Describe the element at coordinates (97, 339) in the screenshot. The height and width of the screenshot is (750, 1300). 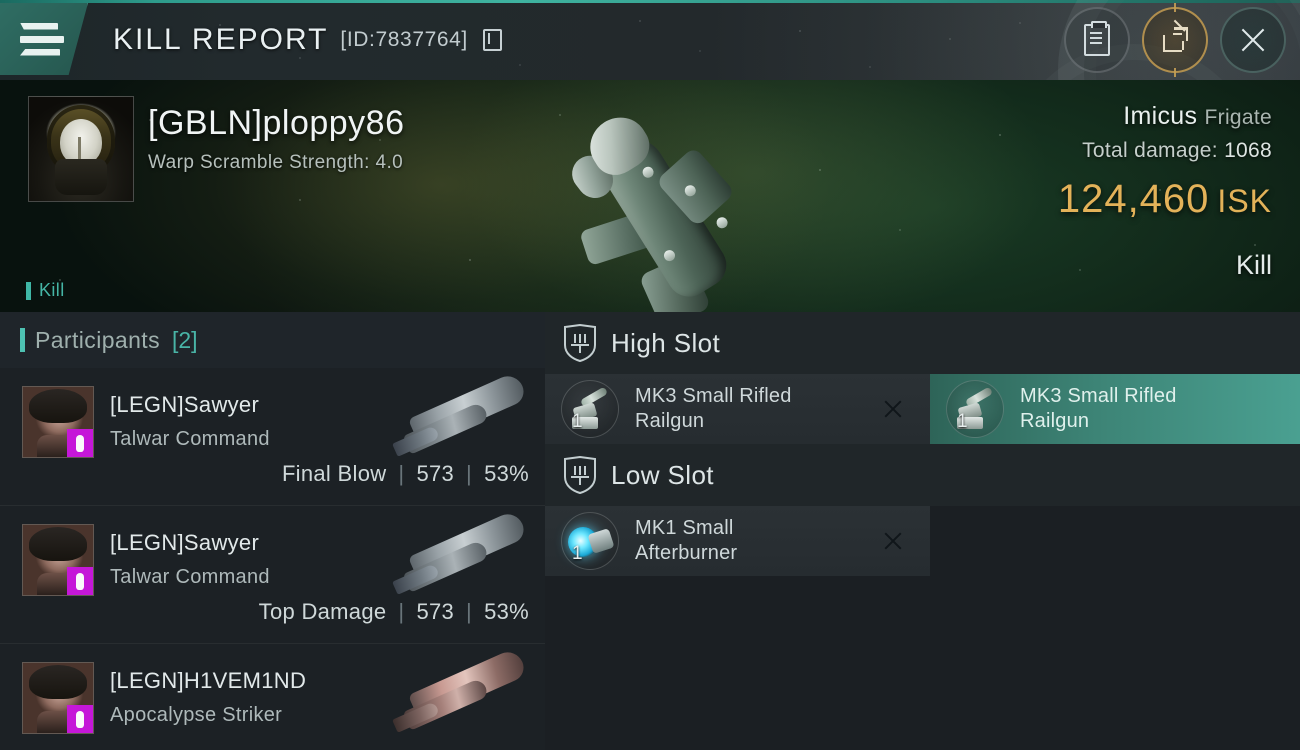
I see `participants-title: Participants` at that location.